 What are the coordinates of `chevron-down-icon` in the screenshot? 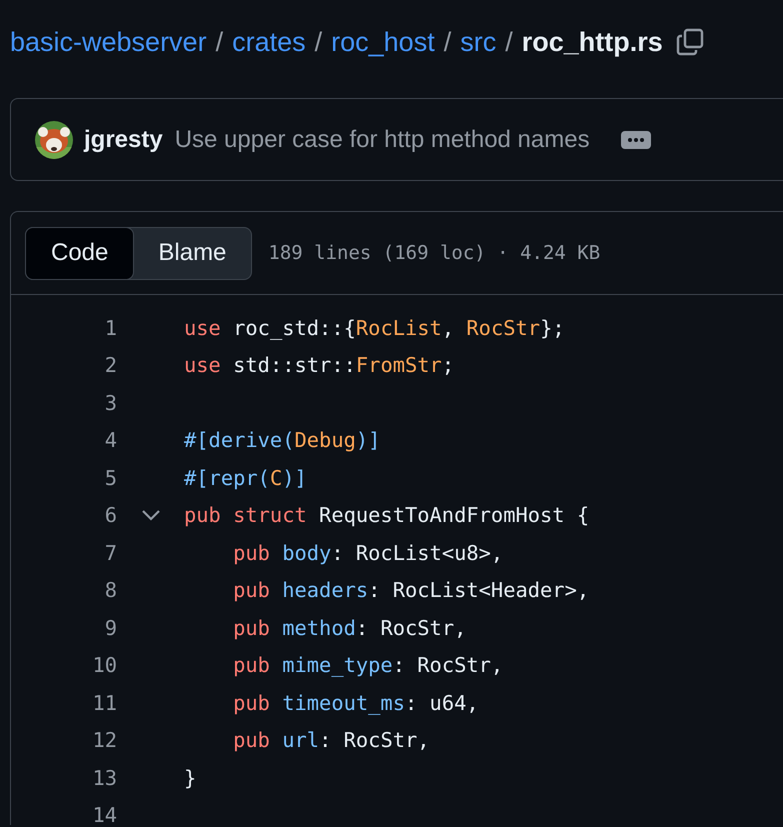 It's located at (150, 515).